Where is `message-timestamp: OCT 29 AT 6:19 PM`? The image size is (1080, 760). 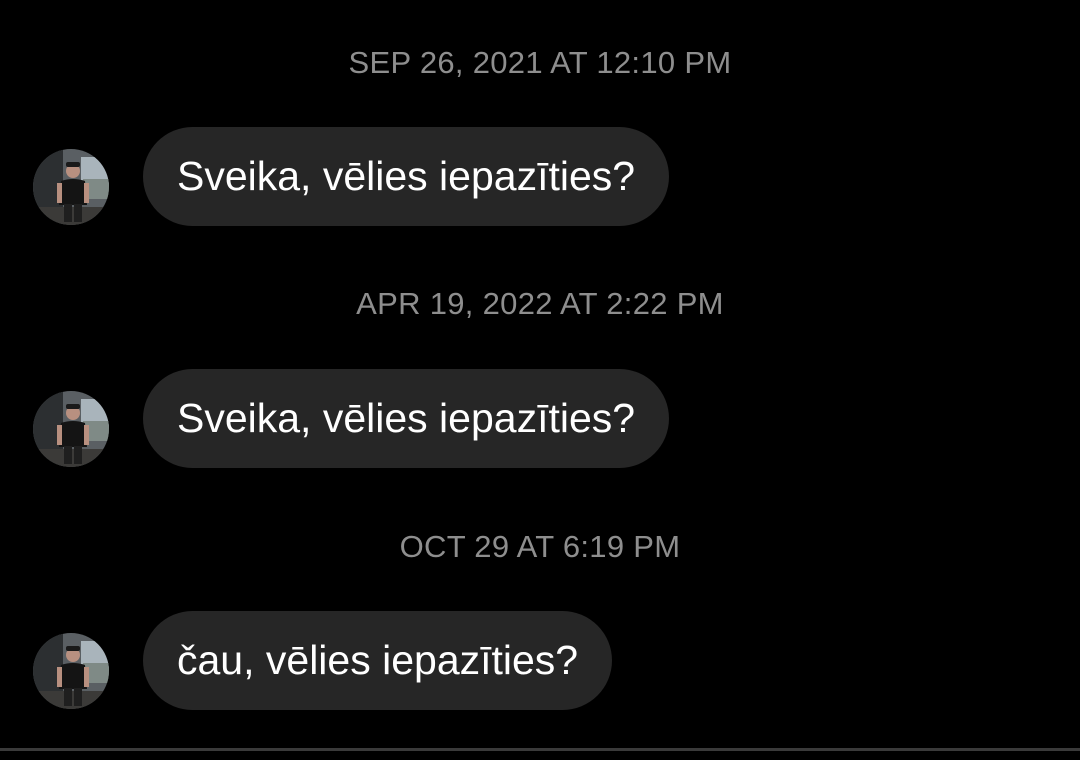
message-timestamp: OCT 29 AT 6:19 PM is located at coordinates (540, 546).